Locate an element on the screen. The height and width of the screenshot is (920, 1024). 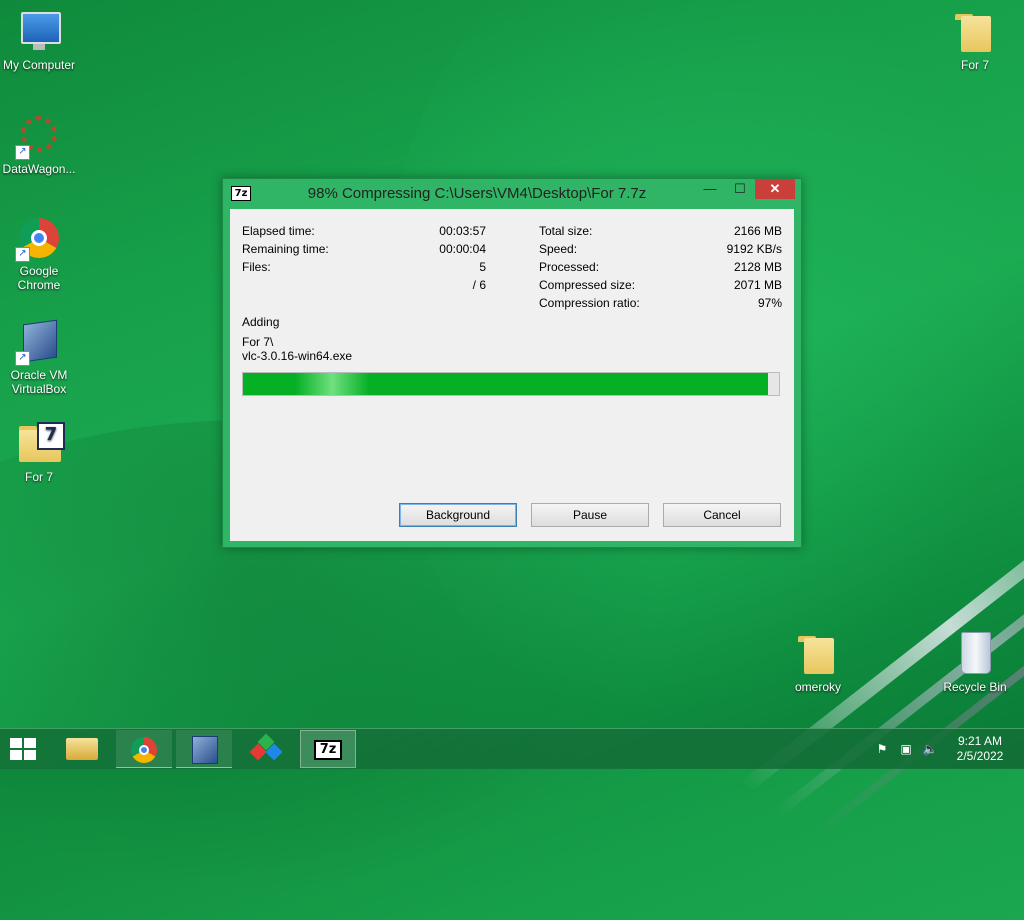
background-button: Background is located at coordinates (458, 515).